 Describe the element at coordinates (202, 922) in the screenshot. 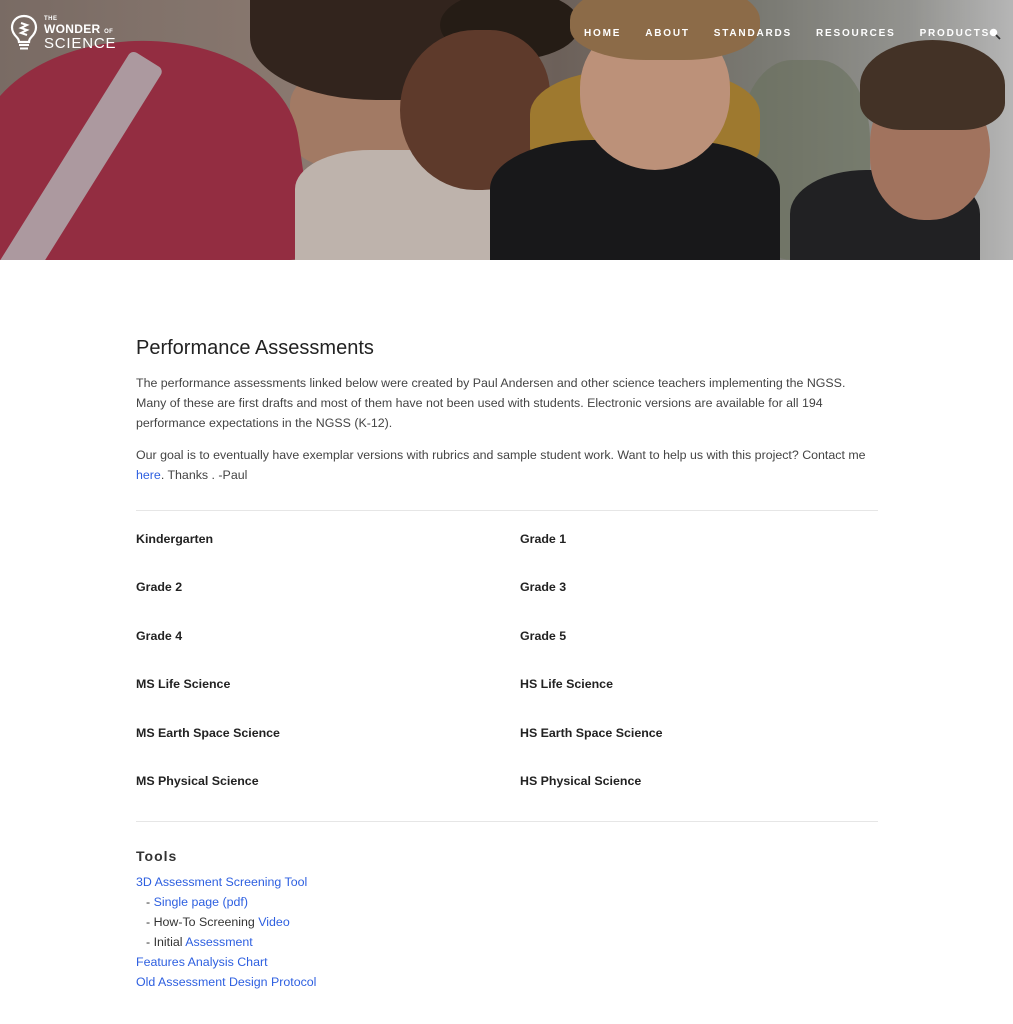

I see `howto-prefix: - How-To Screening` at that location.